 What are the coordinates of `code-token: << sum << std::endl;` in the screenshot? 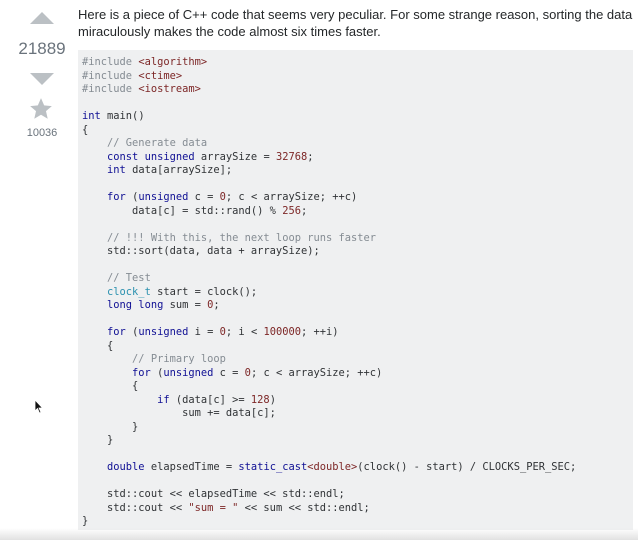 It's located at (304, 507).